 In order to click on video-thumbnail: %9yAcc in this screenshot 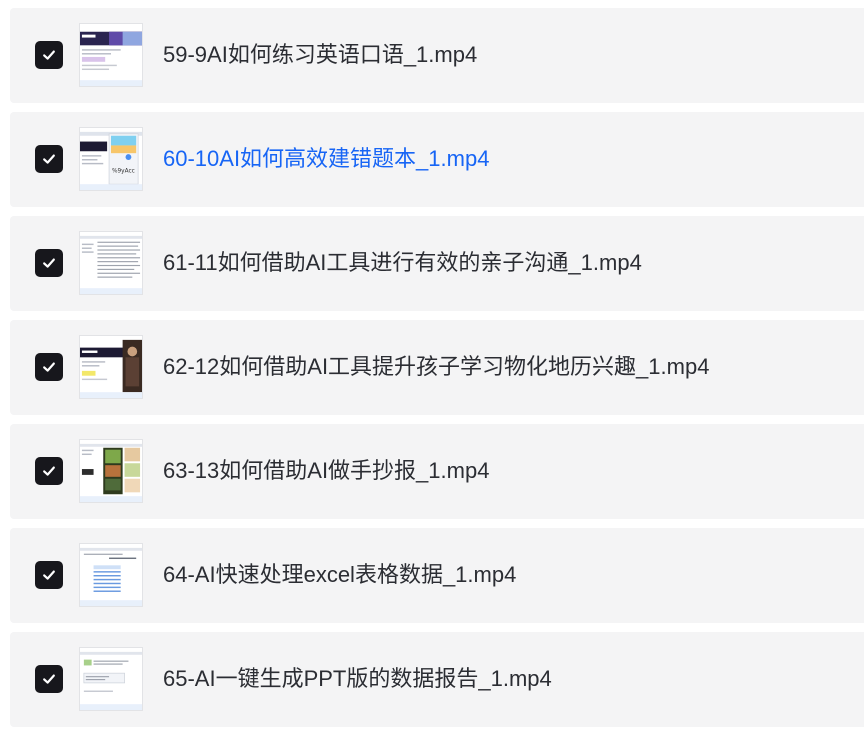, I will do `click(111, 159)`.